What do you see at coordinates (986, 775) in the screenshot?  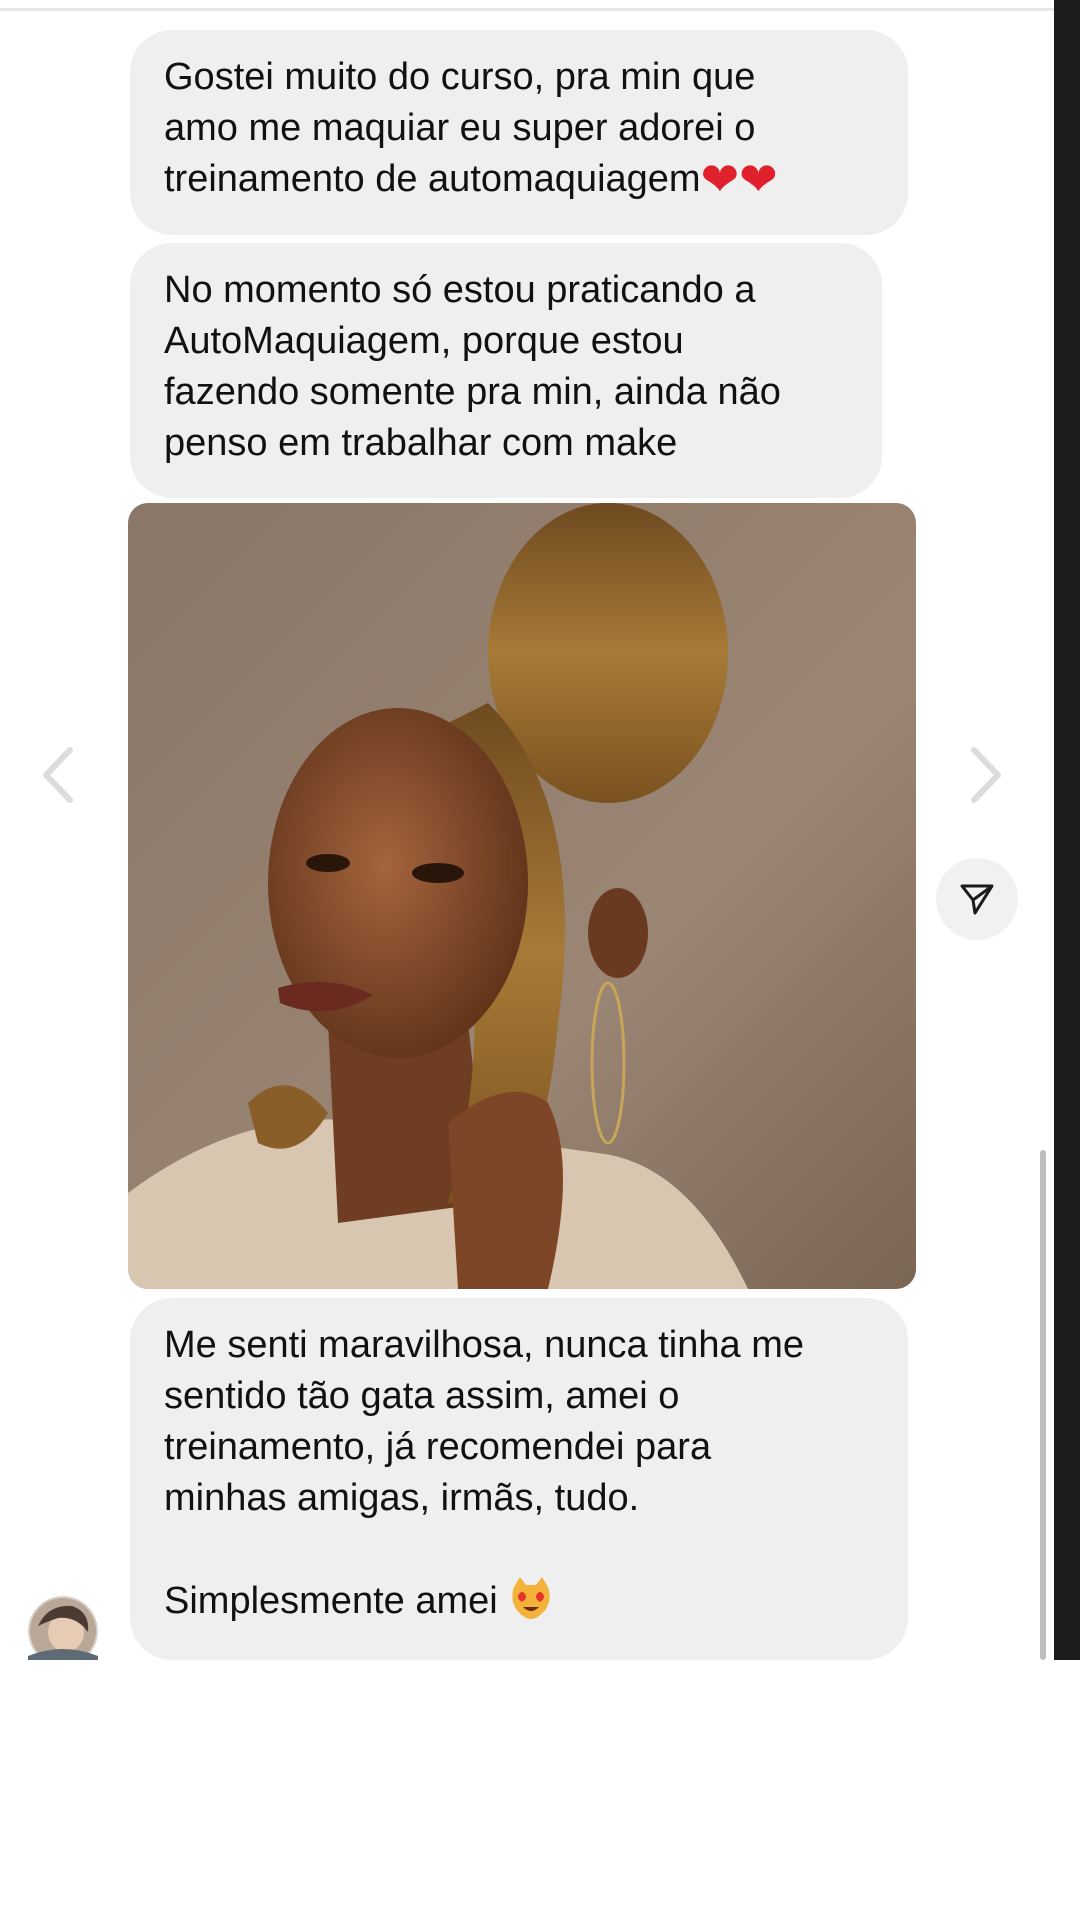 I see `chevron-right-icon` at bounding box center [986, 775].